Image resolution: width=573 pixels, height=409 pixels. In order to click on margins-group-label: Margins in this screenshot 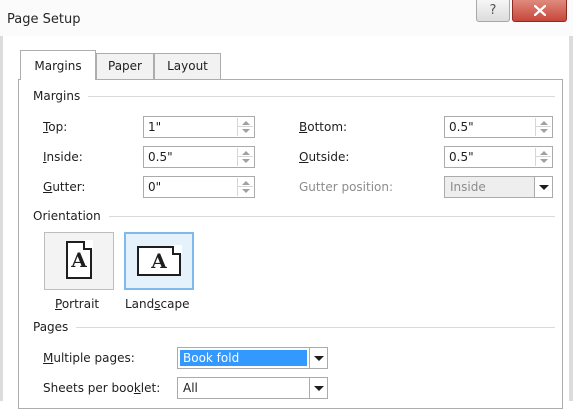, I will do `click(57, 96)`.